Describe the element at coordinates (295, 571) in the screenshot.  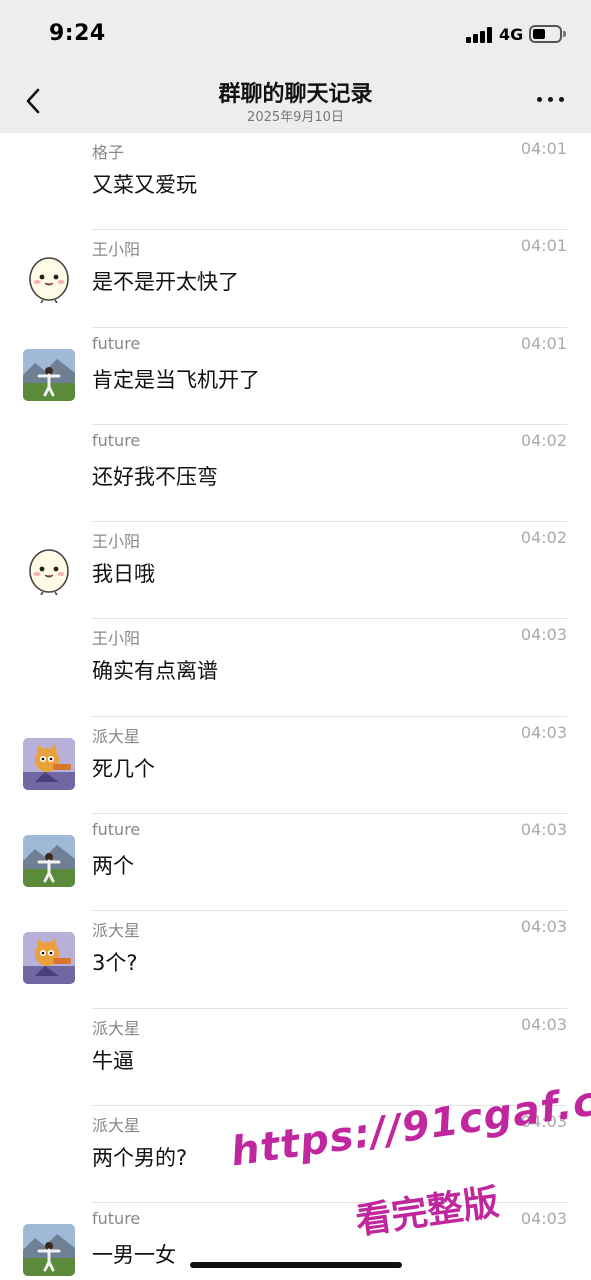
I see `message-row: 王小阳 04:02 我日哦` at that location.